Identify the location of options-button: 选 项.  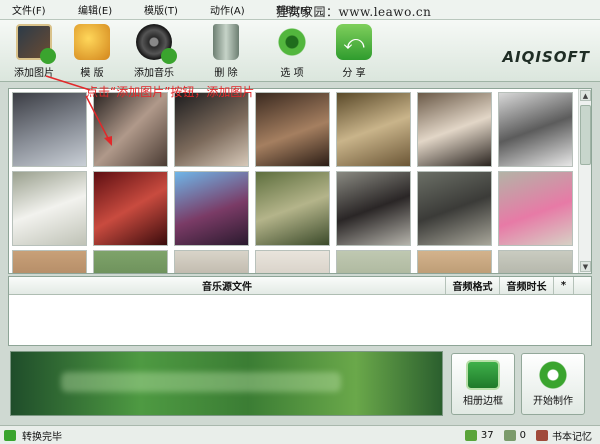
(292, 51).